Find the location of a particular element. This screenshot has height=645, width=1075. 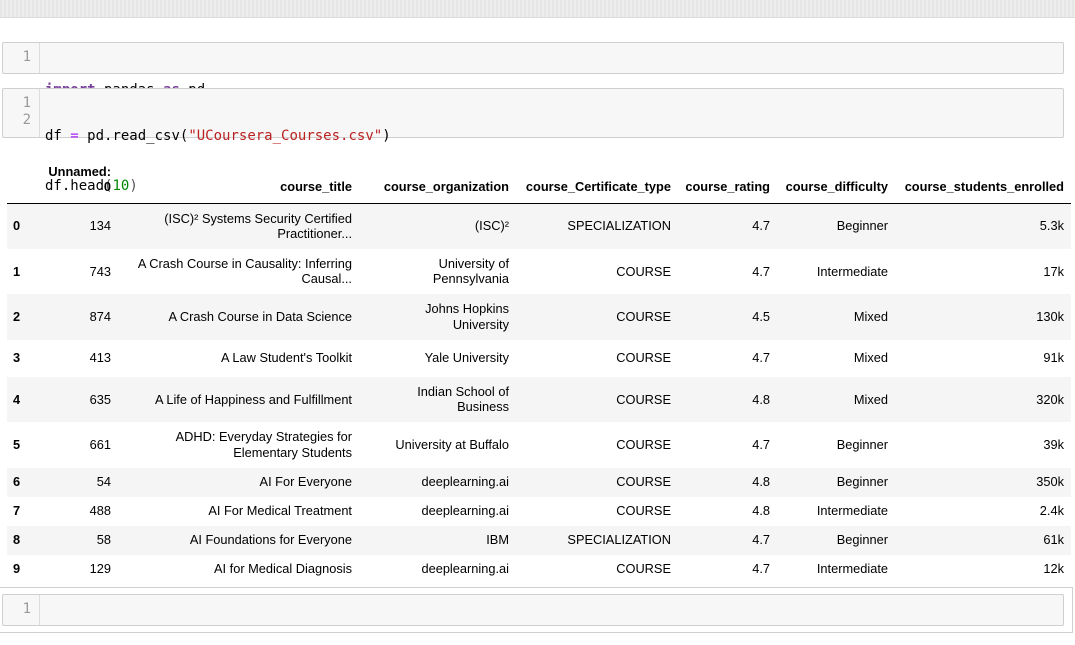

cell-course-title: A Law Student's Toolkit is located at coordinates (286, 358).